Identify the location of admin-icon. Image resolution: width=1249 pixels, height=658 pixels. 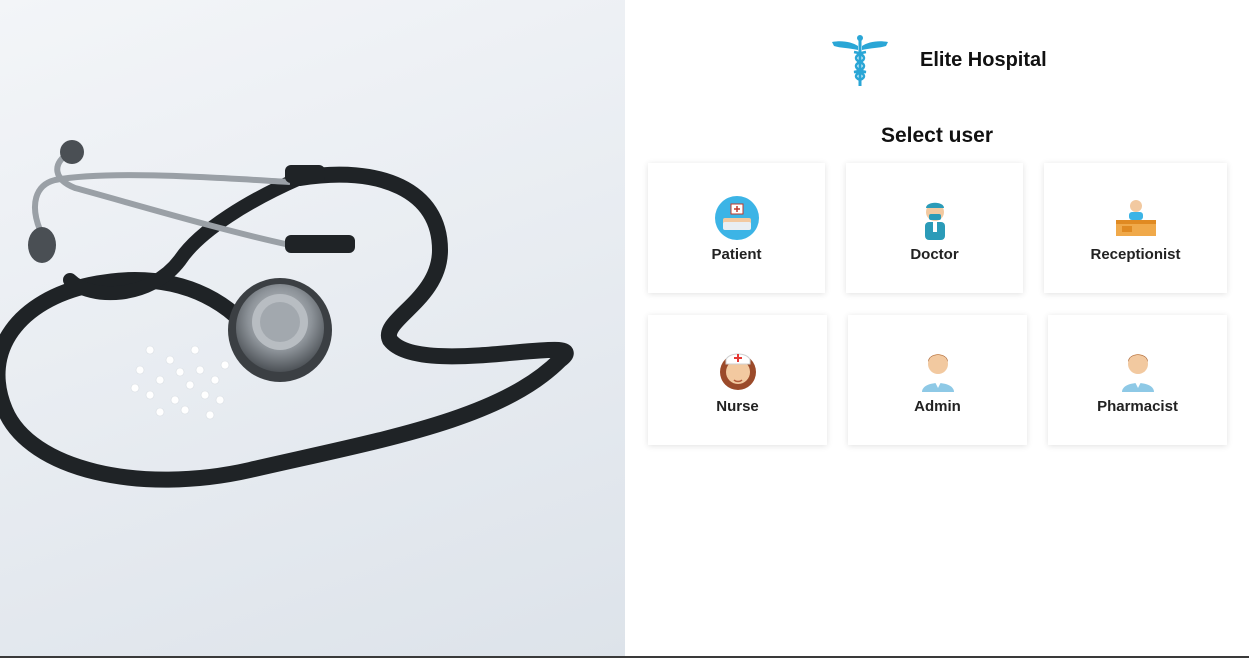
(937, 372).